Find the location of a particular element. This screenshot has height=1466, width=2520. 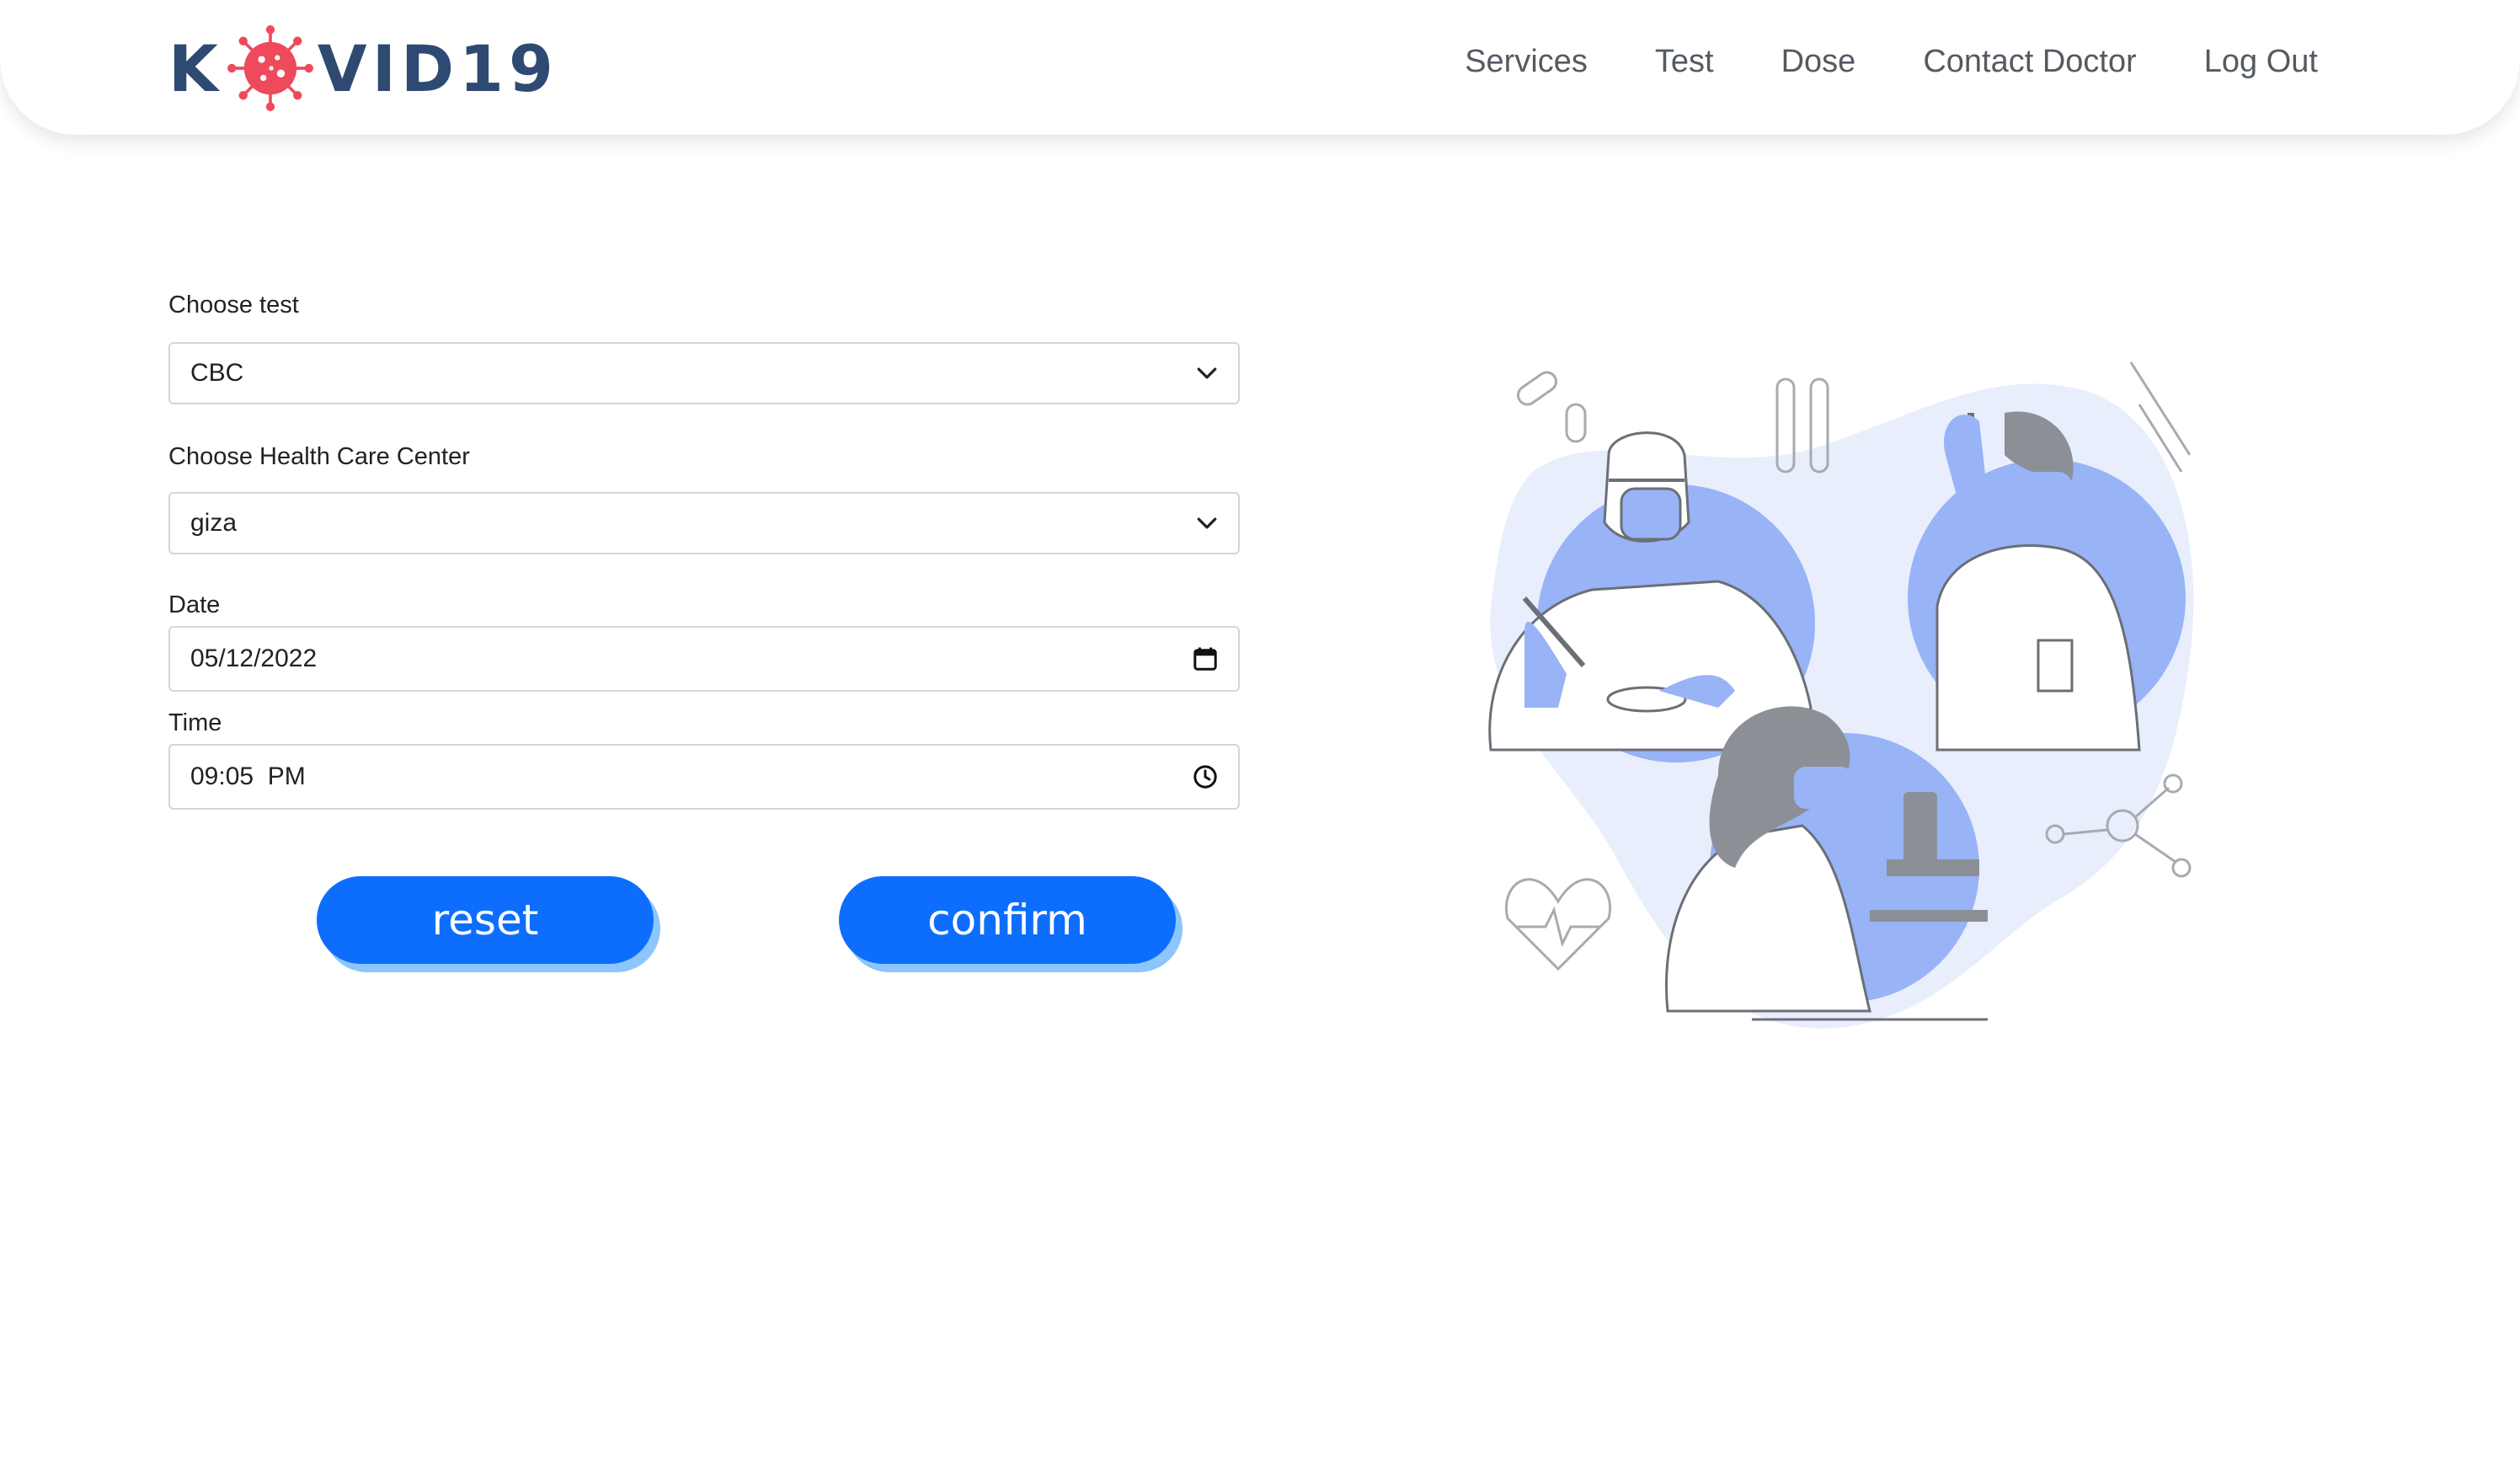

nav-services: Services is located at coordinates (1527, 62).